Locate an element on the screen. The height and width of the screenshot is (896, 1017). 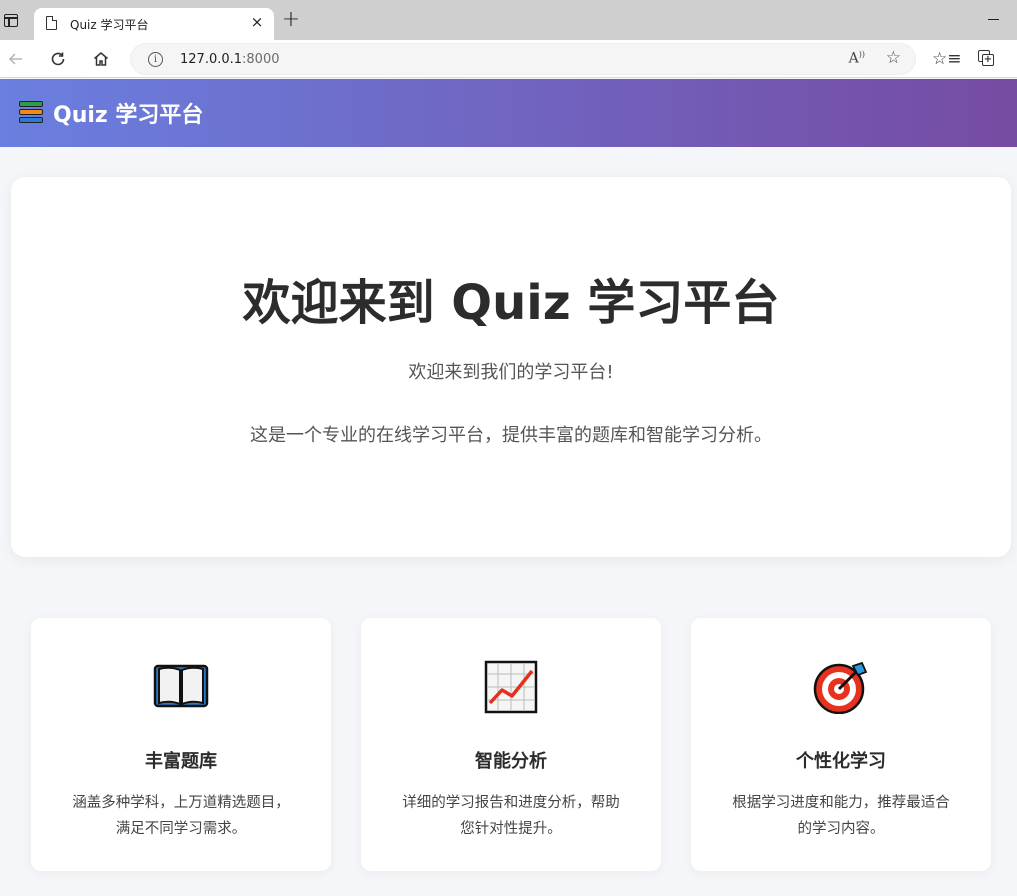
feature-description: 根据学习进度和能力，推荐最适合 的学习内容。 is located at coordinates (841, 816).